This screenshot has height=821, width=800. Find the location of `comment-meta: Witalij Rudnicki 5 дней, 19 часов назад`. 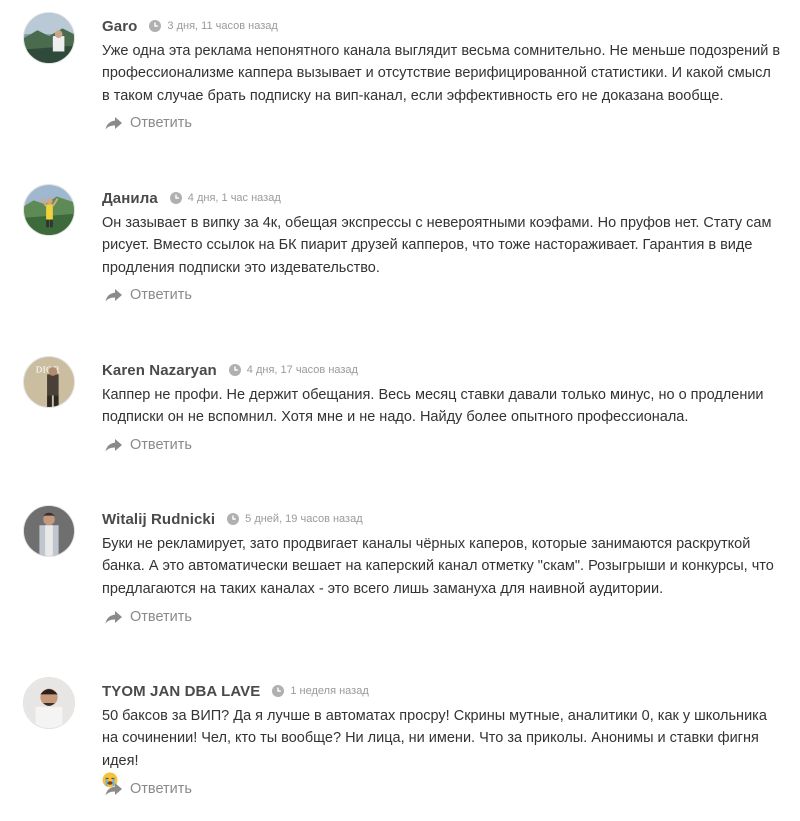

comment-meta: Witalij Rudnicki 5 дней, 19 часов назад is located at coordinates (232, 519).